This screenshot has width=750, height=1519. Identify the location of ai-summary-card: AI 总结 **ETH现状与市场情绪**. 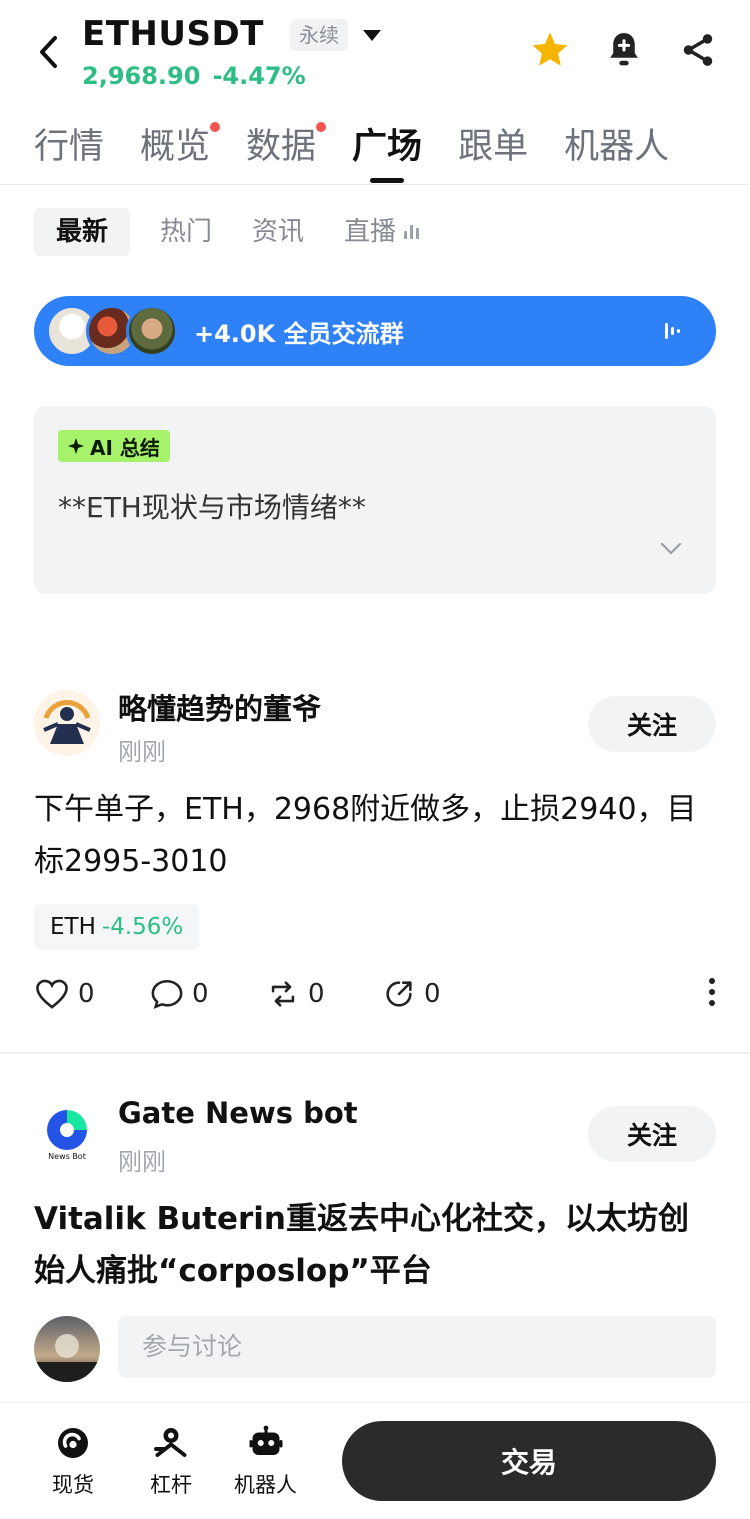
(375, 500).